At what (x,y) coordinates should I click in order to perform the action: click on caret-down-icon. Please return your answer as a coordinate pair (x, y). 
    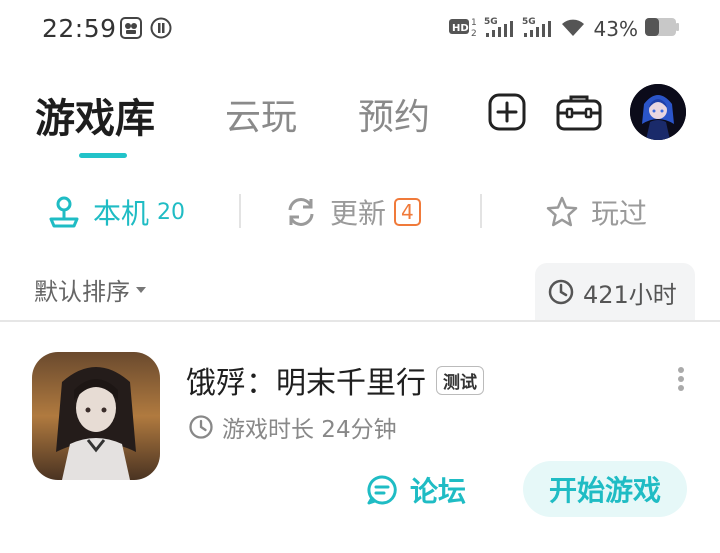
    Looking at the image, I should click on (141, 289).